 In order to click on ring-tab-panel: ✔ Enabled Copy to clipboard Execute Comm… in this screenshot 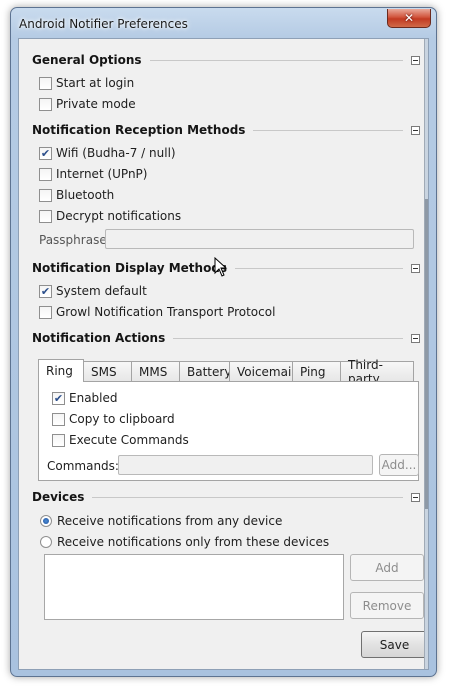, I will do `click(228, 431)`.